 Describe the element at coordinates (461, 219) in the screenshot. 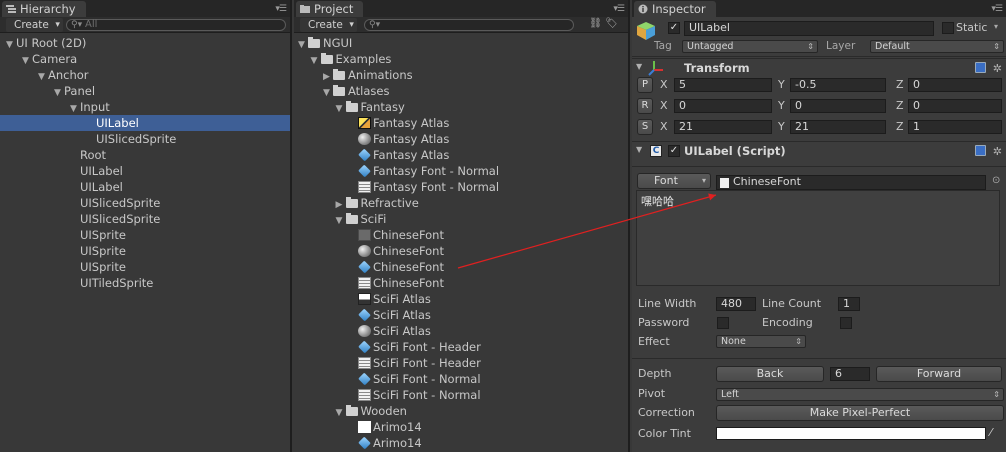

I see `project-item: ▼ SciFi` at that location.